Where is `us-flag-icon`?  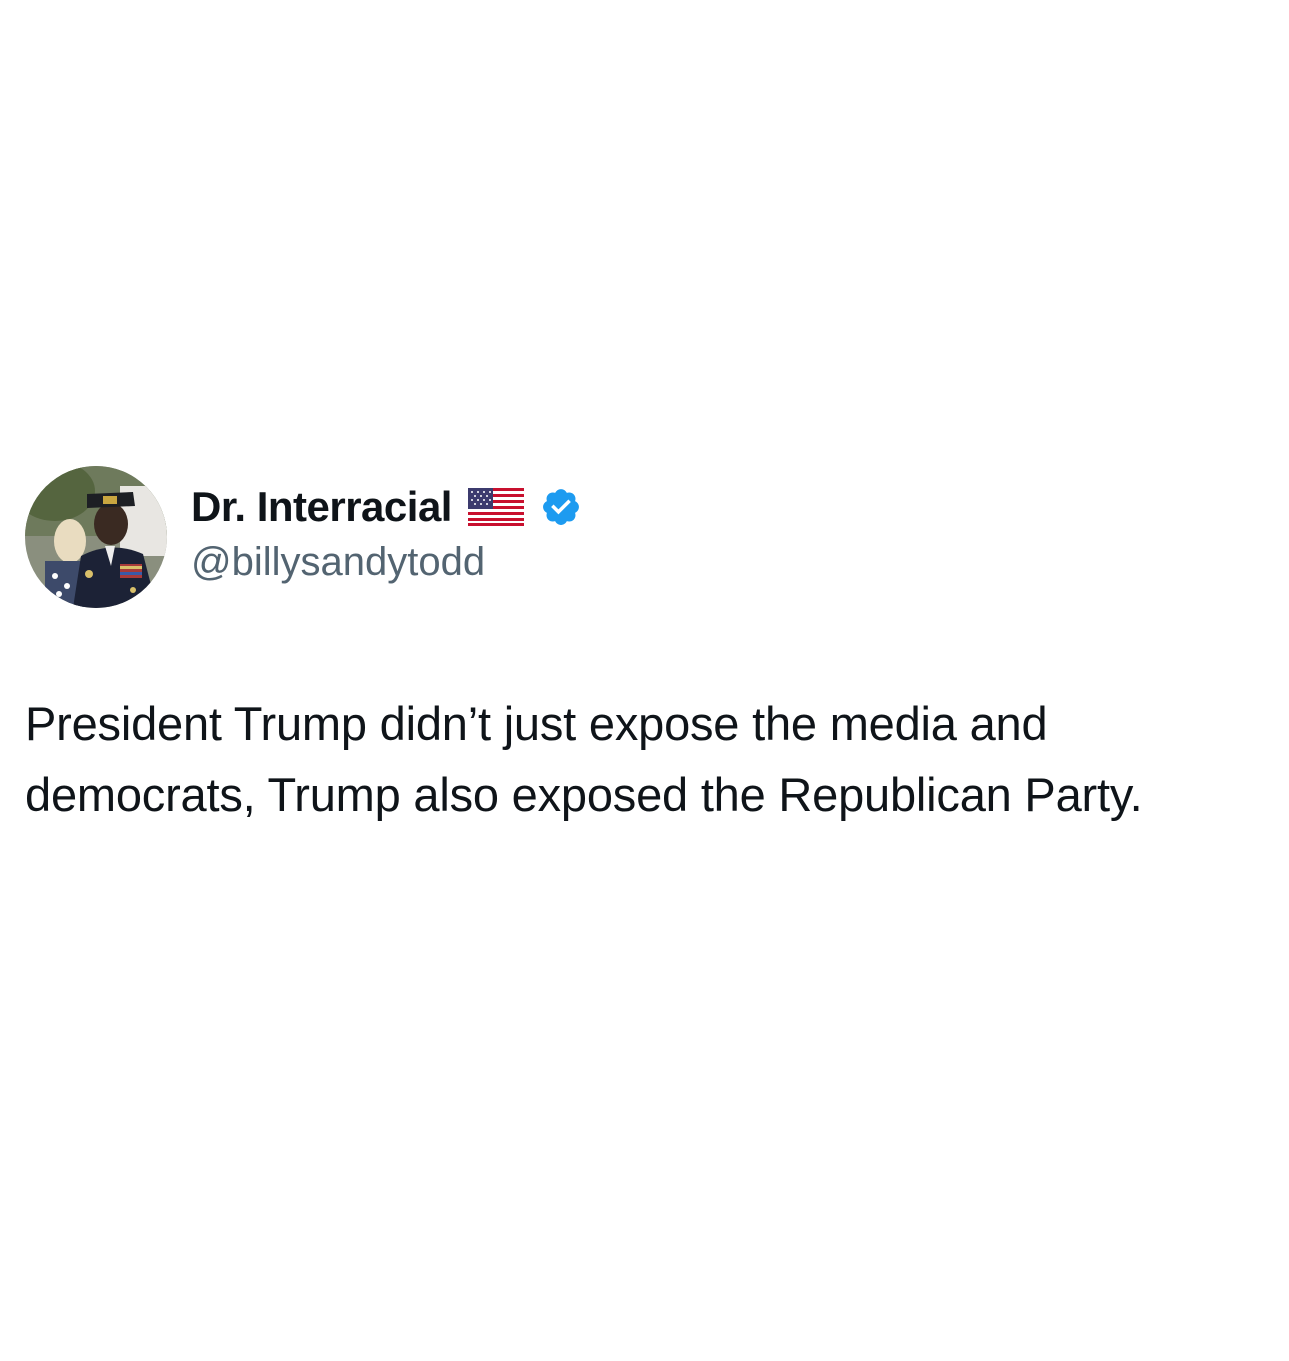
us-flag-icon is located at coordinates (495, 507).